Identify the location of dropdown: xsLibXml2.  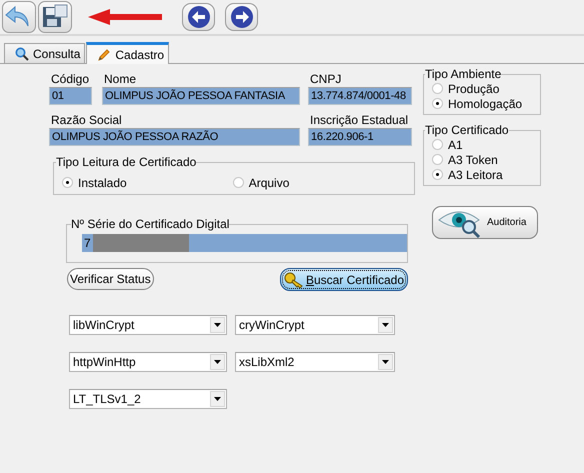
(315, 362).